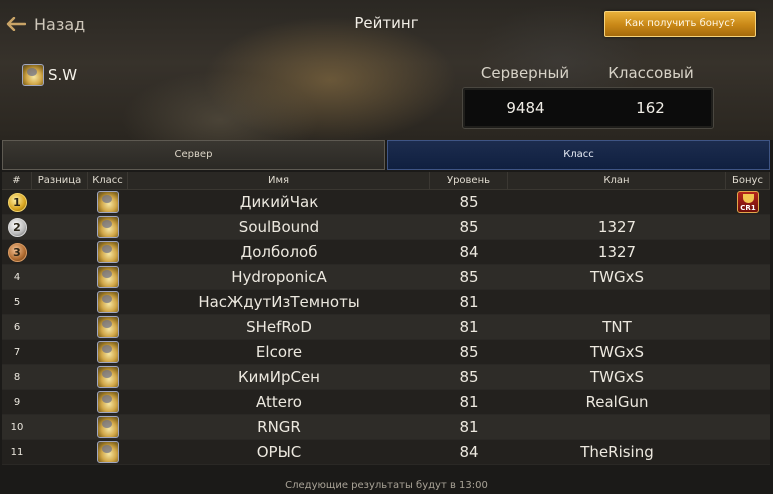 The height and width of the screenshot is (494, 773). I want to click on rank-cell: 11, so click(17, 452).